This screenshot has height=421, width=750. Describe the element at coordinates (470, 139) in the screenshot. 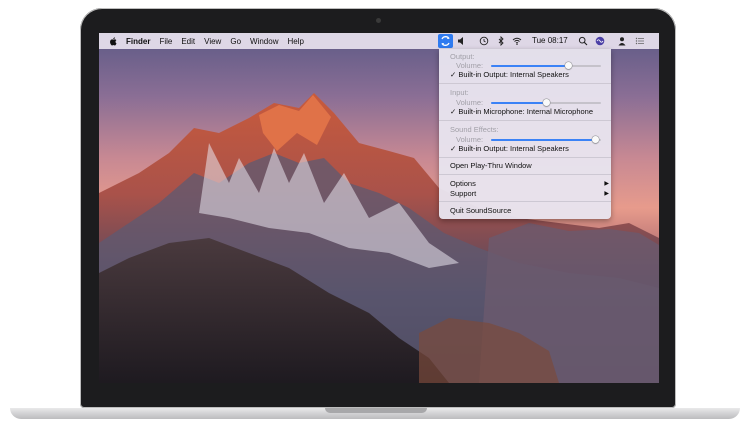

I see `effects-volume-label: Volume:` at that location.